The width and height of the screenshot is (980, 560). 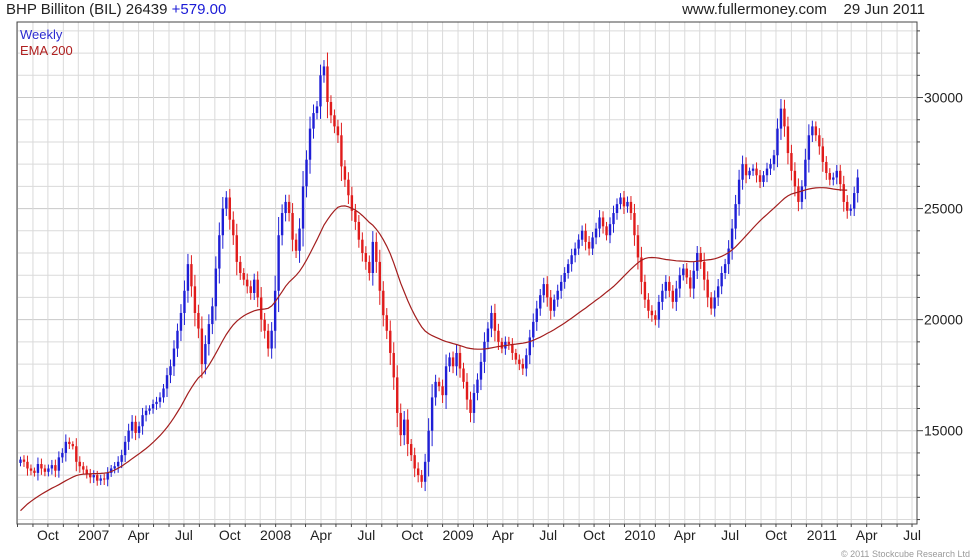 What do you see at coordinates (943, 320) in the screenshot?
I see `y-tick-label: 20000` at bounding box center [943, 320].